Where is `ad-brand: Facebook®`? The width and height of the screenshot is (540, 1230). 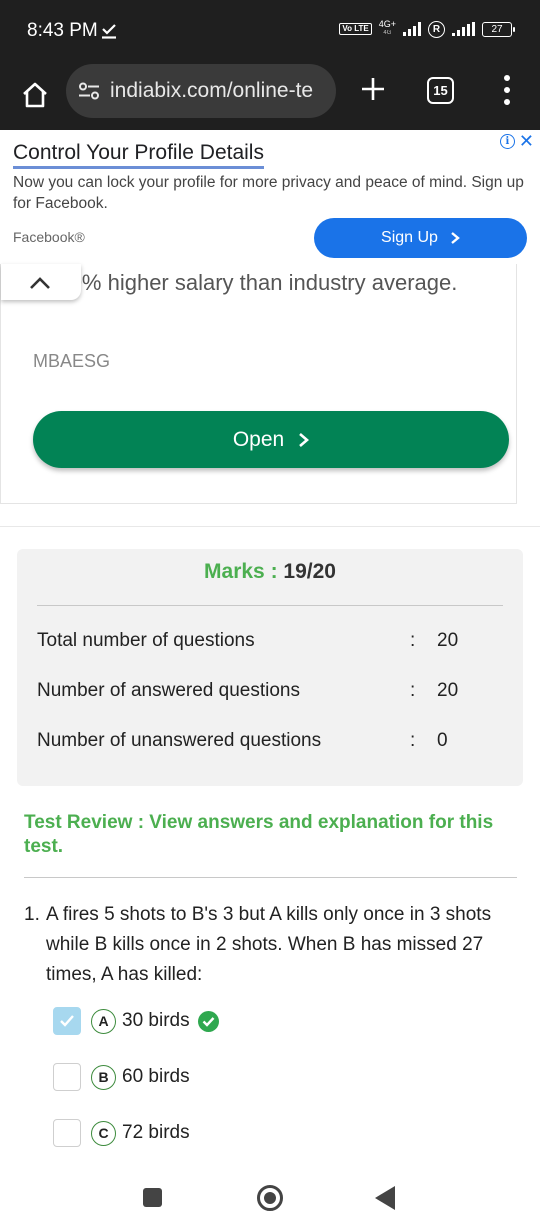 ad-brand: Facebook® is located at coordinates (49, 237).